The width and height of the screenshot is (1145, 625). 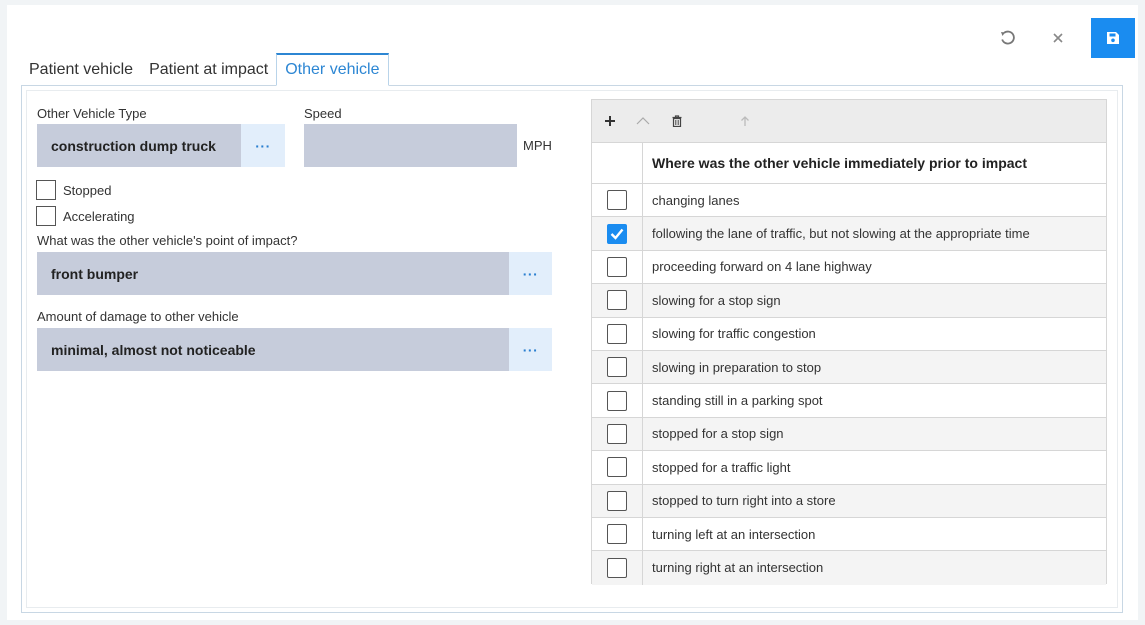 I want to click on stopped-label: Stopped, so click(x=87, y=190).